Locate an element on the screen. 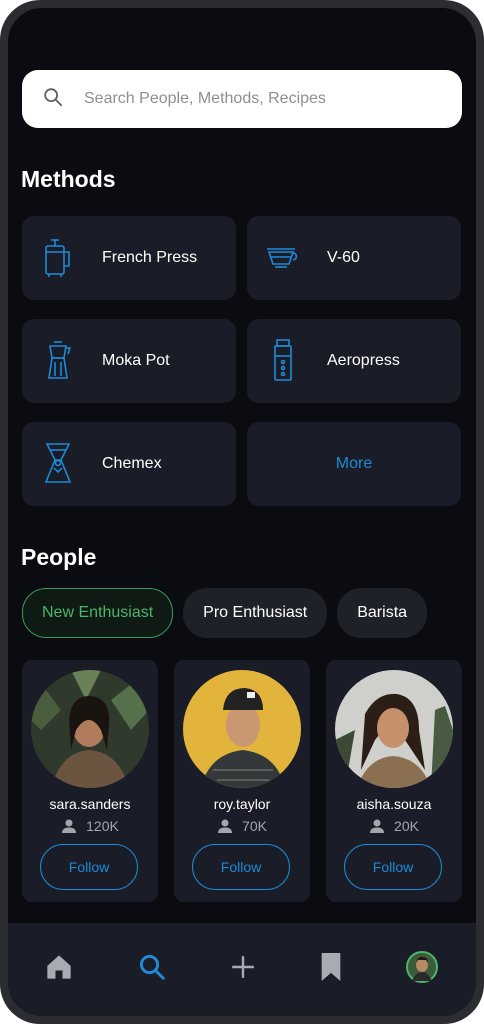  people-title: People is located at coordinates (59, 557).